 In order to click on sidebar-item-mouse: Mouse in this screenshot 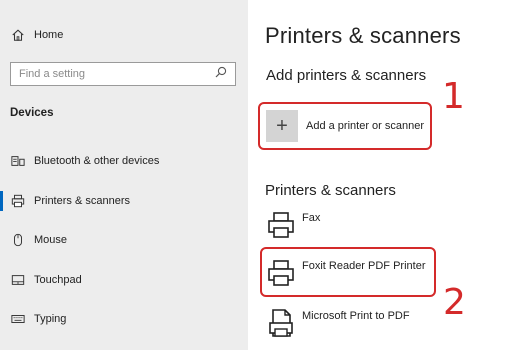, I will do `click(38, 240)`.